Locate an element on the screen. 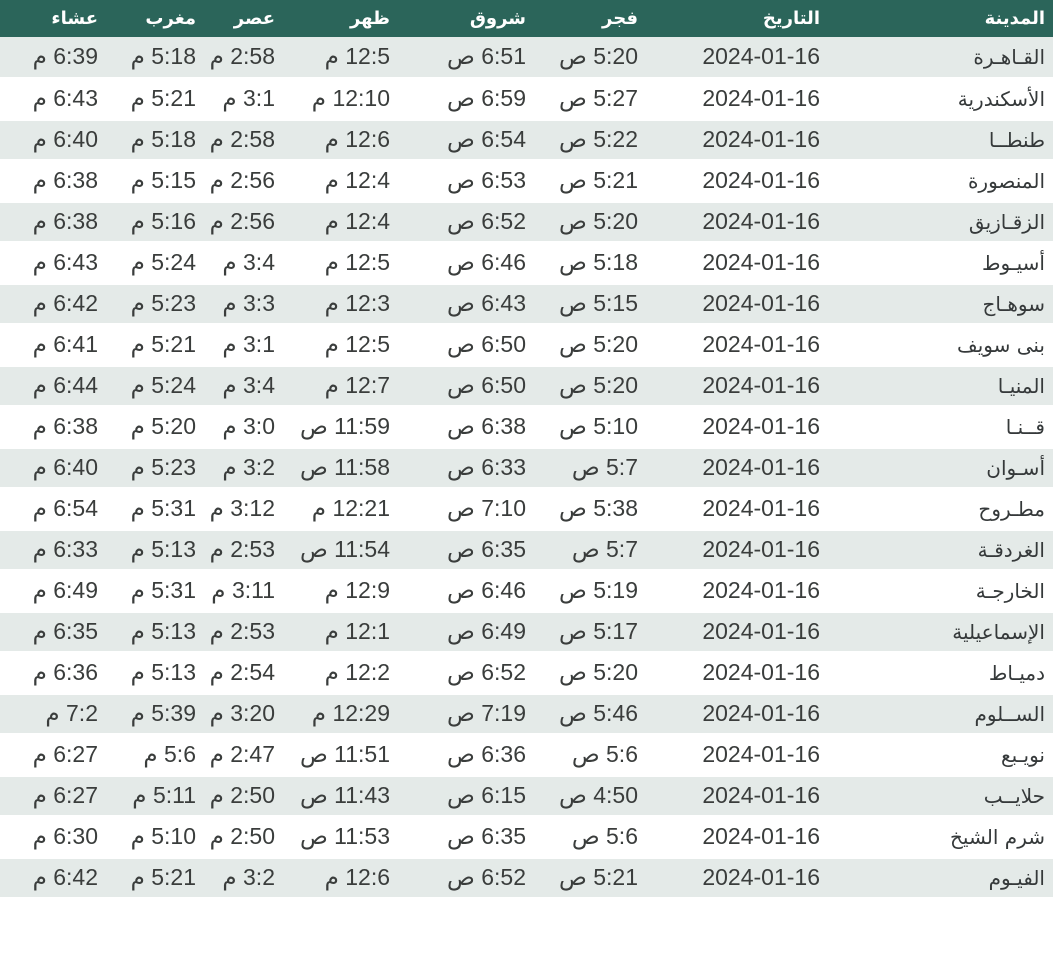 This screenshot has height=961, width=1053. city-cell: شرم الشيخ is located at coordinates (997, 836).